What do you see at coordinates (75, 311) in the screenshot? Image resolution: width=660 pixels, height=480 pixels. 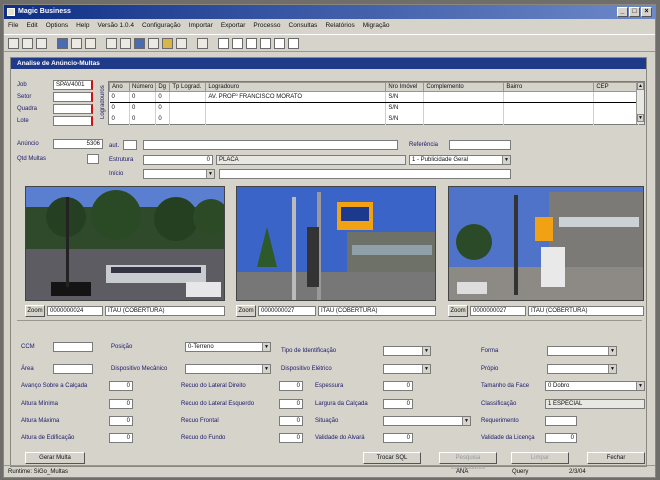 I see `photo-1-code: 0000000024` at bounding box center [75, 311].